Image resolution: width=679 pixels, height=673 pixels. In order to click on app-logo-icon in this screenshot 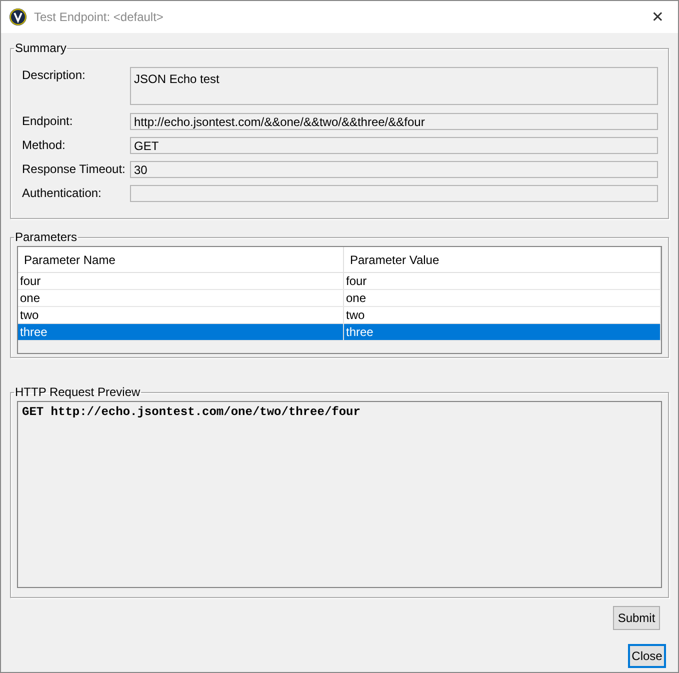, I will do `click(18, 17)`.